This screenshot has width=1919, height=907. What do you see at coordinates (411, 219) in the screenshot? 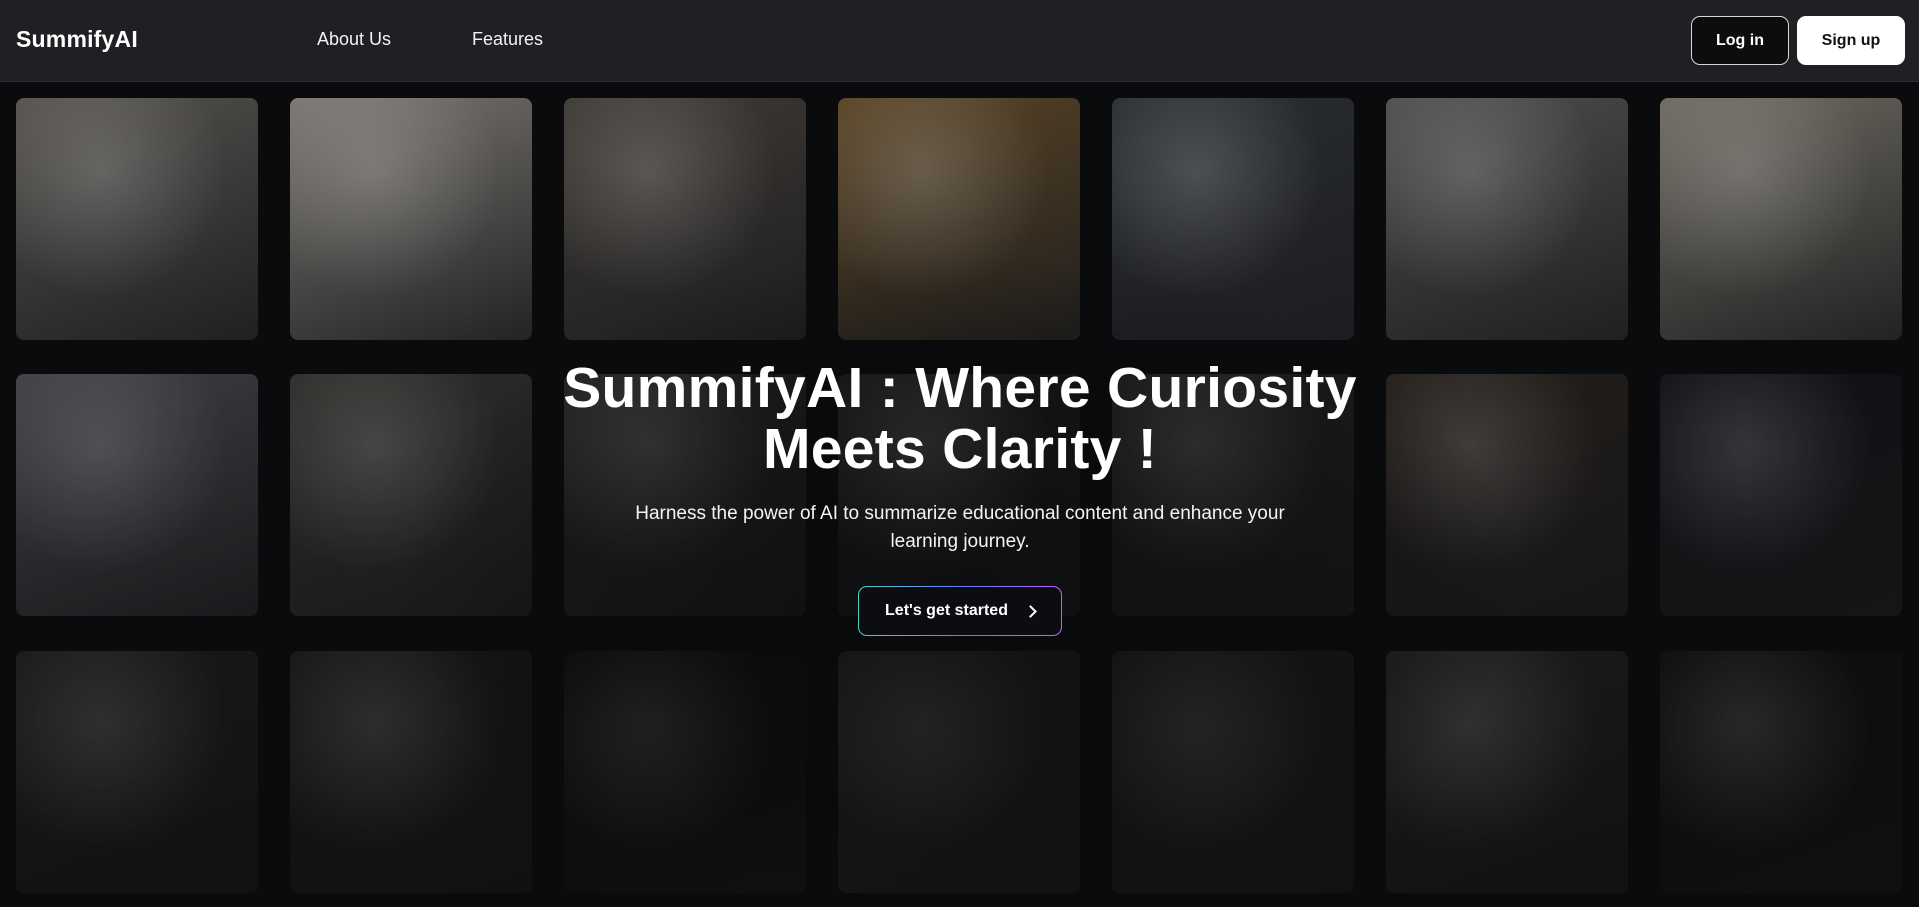
I see `photo-tile-laptop-desk-woman` at bounding box center [411, 219].